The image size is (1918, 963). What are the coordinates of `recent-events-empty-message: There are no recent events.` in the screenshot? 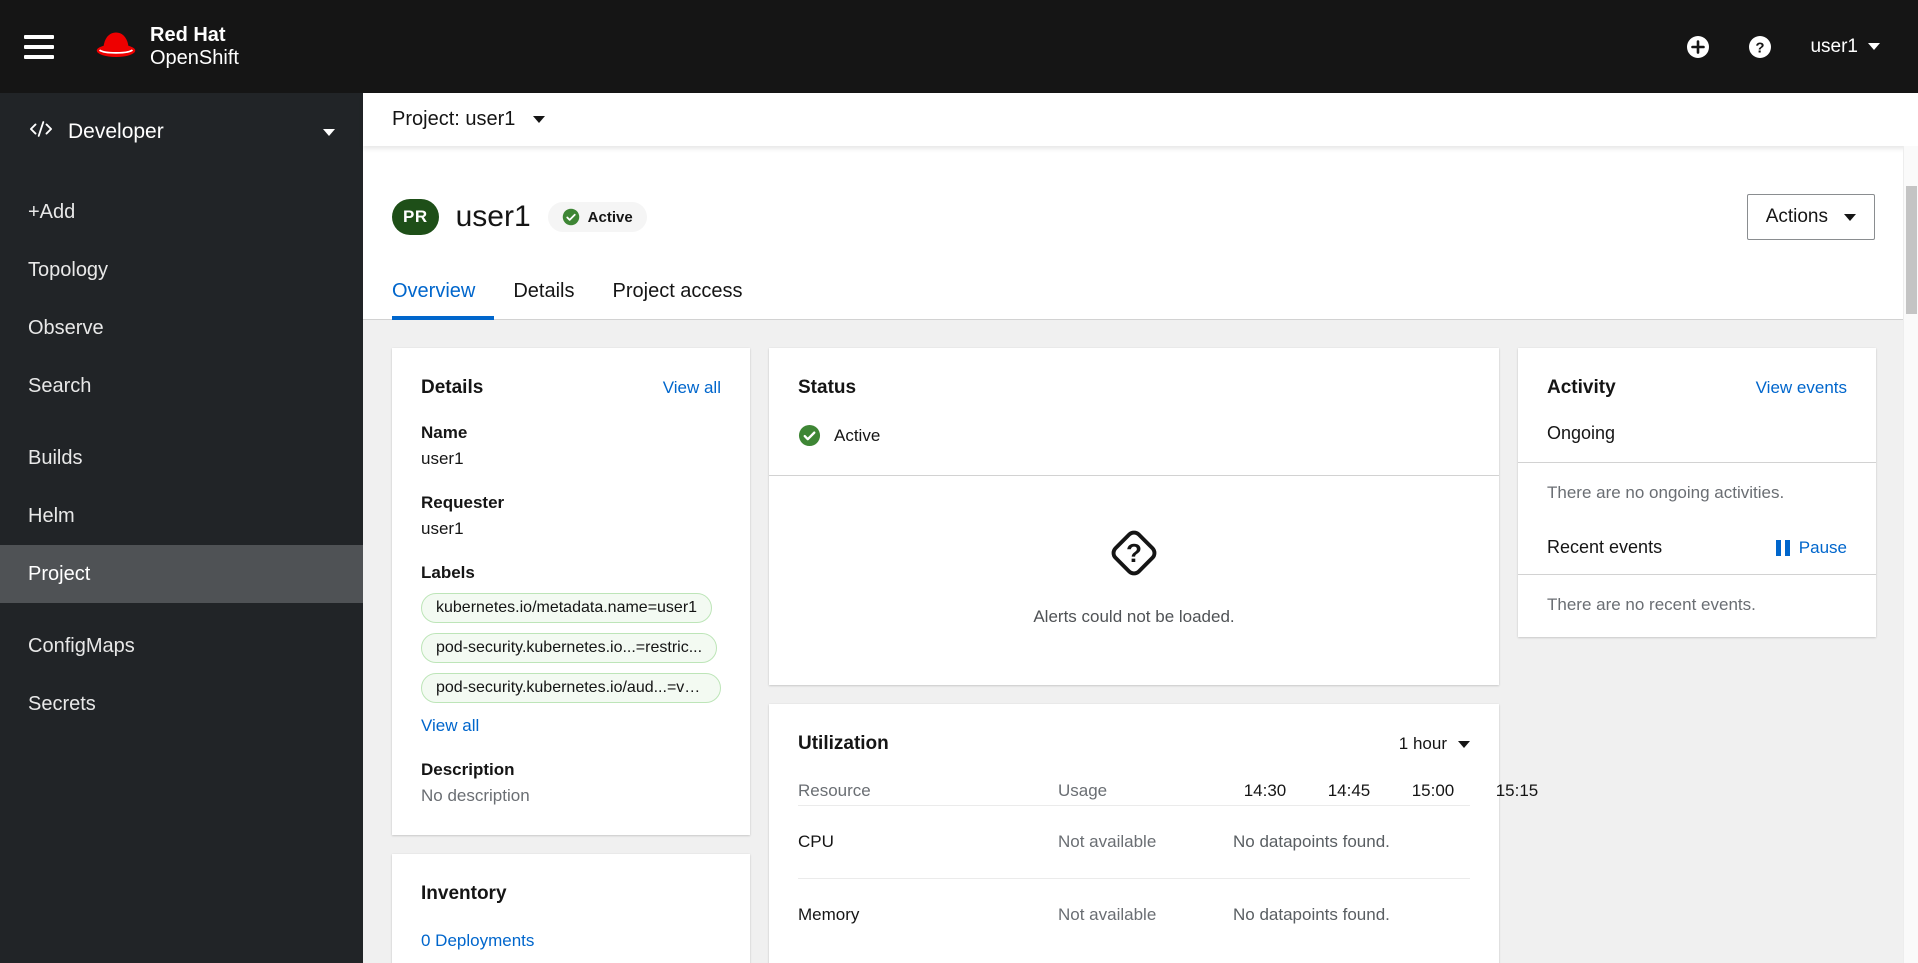 It's located at (1651, 604).